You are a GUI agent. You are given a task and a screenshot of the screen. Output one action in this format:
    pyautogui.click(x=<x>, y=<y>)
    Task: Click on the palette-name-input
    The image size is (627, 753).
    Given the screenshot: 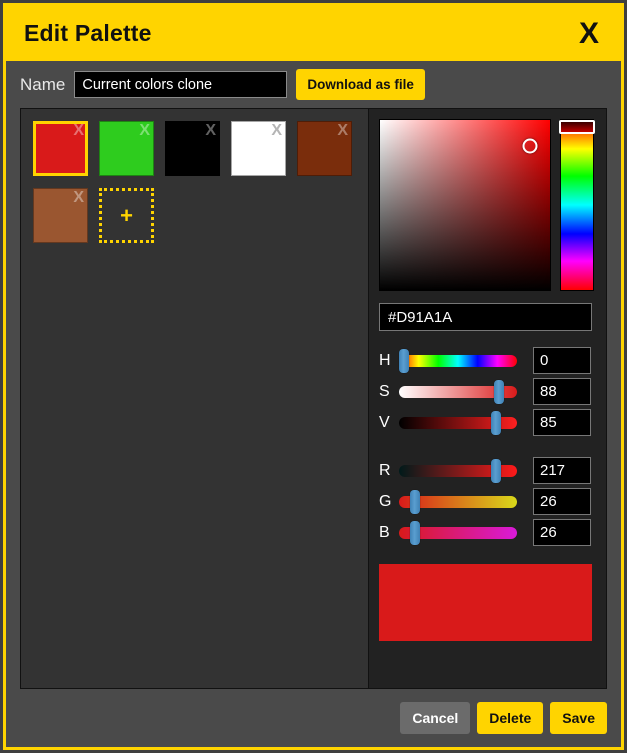 What is the action you would take?
    pyautogui.click(x=181, y=84)
    